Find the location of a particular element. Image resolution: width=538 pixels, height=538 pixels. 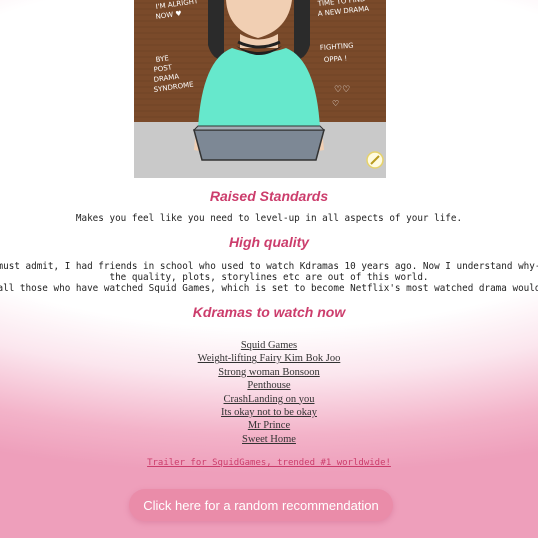

list-item: Penthouse is located at coordinates (269, 383).